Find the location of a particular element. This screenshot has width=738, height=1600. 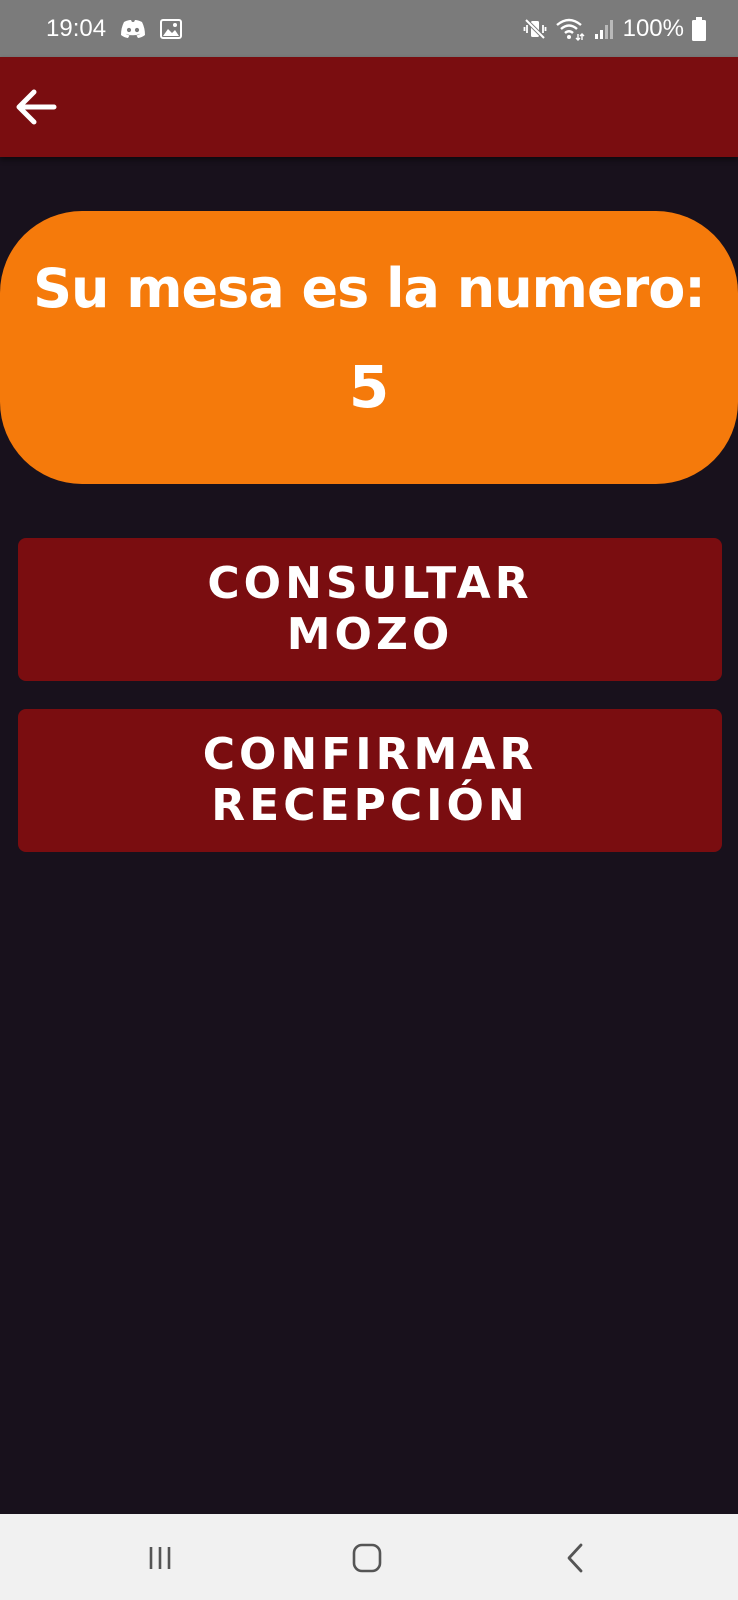

gallery-icon is located at coordinates (171, 28).